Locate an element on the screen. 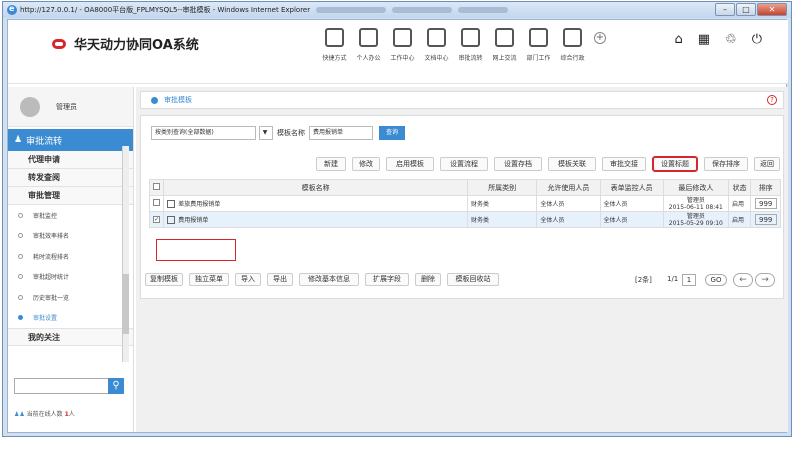  select-arrow: ▼ is located at coordinates (266, 133).